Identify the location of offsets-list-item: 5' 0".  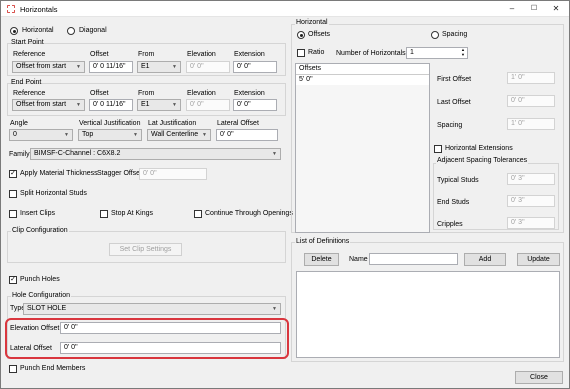
(362, 80).